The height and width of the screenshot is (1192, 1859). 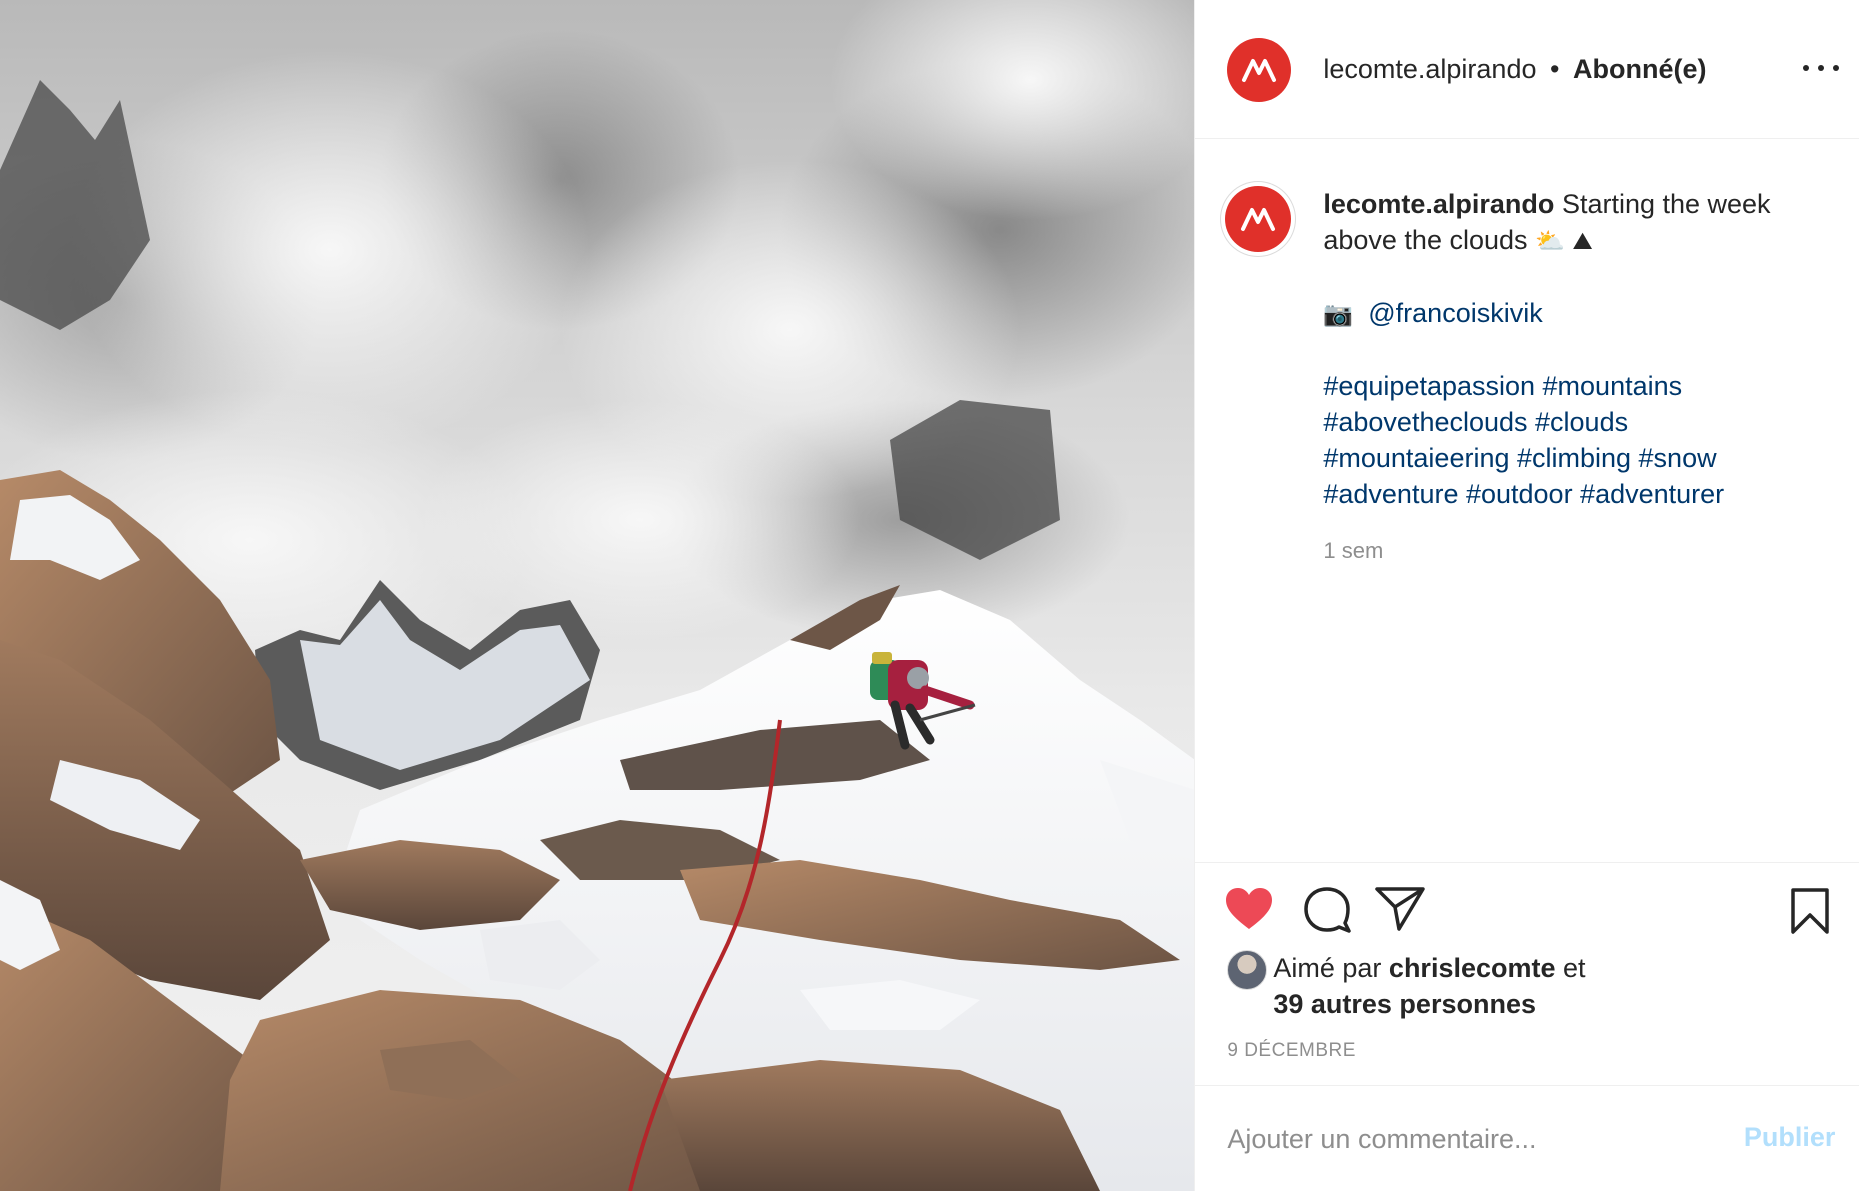 What do you see at coordinates (1578, 386) in the screenshot?
I see `hashtag-line: #equipetapassion #mountains` at bounding box center [1578, 386].